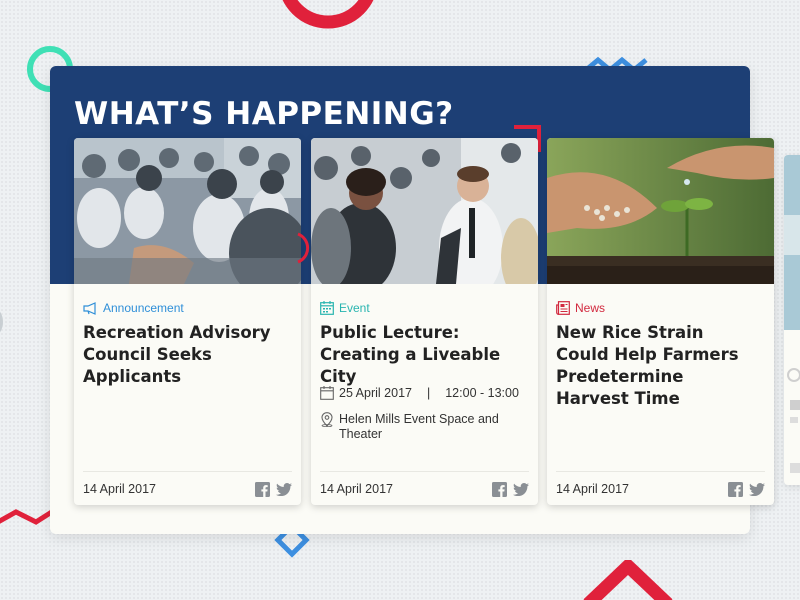 The height and width of the screenshot is (600, 800). Describe the element at coordinates (354, 308) in the screenshot. I see `category-text: Event` at that location.